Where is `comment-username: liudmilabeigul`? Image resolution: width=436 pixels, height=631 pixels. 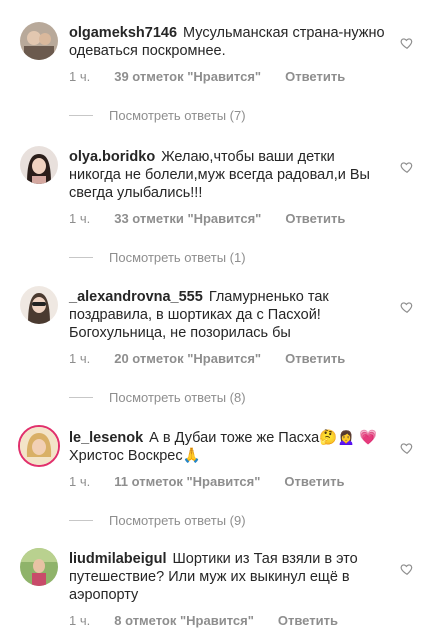 comment-username: liudmilabeigul is located at coordinates (117, 559).